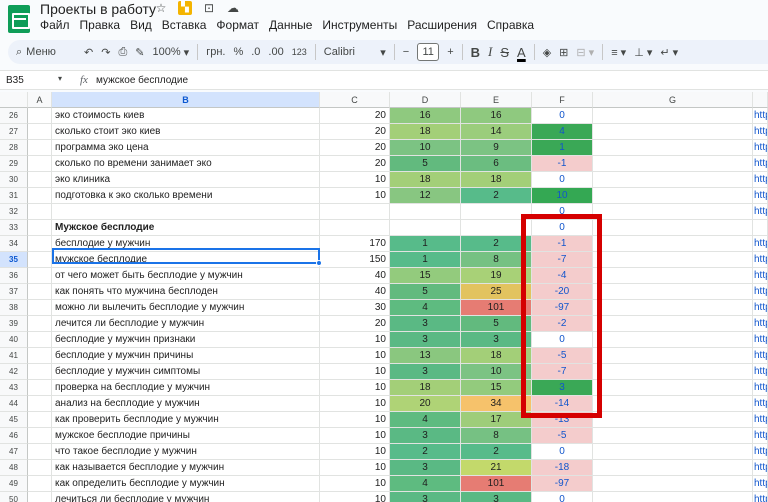 The height and width of the screenshot is (502, 768). Describe the element at coordinates (496, 340) in the screenshot. I see `cell-position-e: 3` at that location.